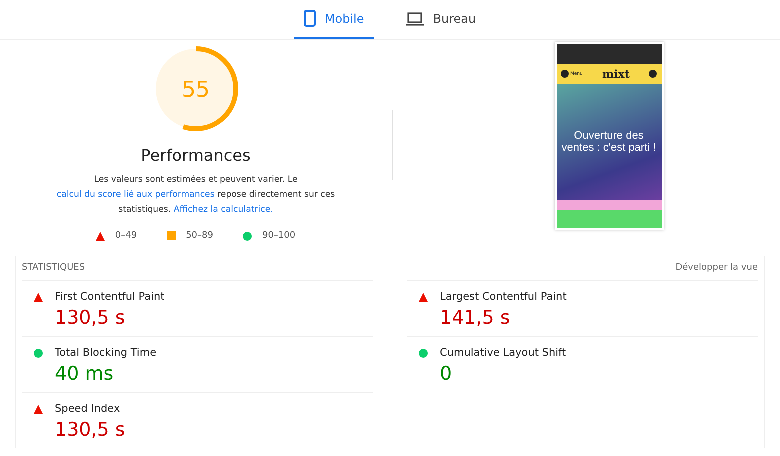  Describe the element at coordinates (106, 353) in the screenshot. I see `metric-name: Total Blocking Time` at that location.